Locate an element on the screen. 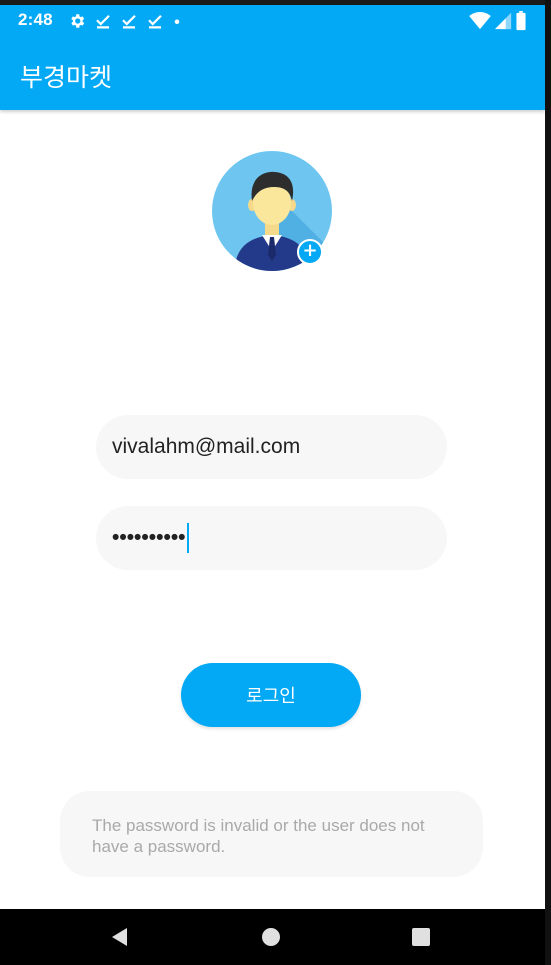  home-circle-icon is located at coordinates (271, 937).